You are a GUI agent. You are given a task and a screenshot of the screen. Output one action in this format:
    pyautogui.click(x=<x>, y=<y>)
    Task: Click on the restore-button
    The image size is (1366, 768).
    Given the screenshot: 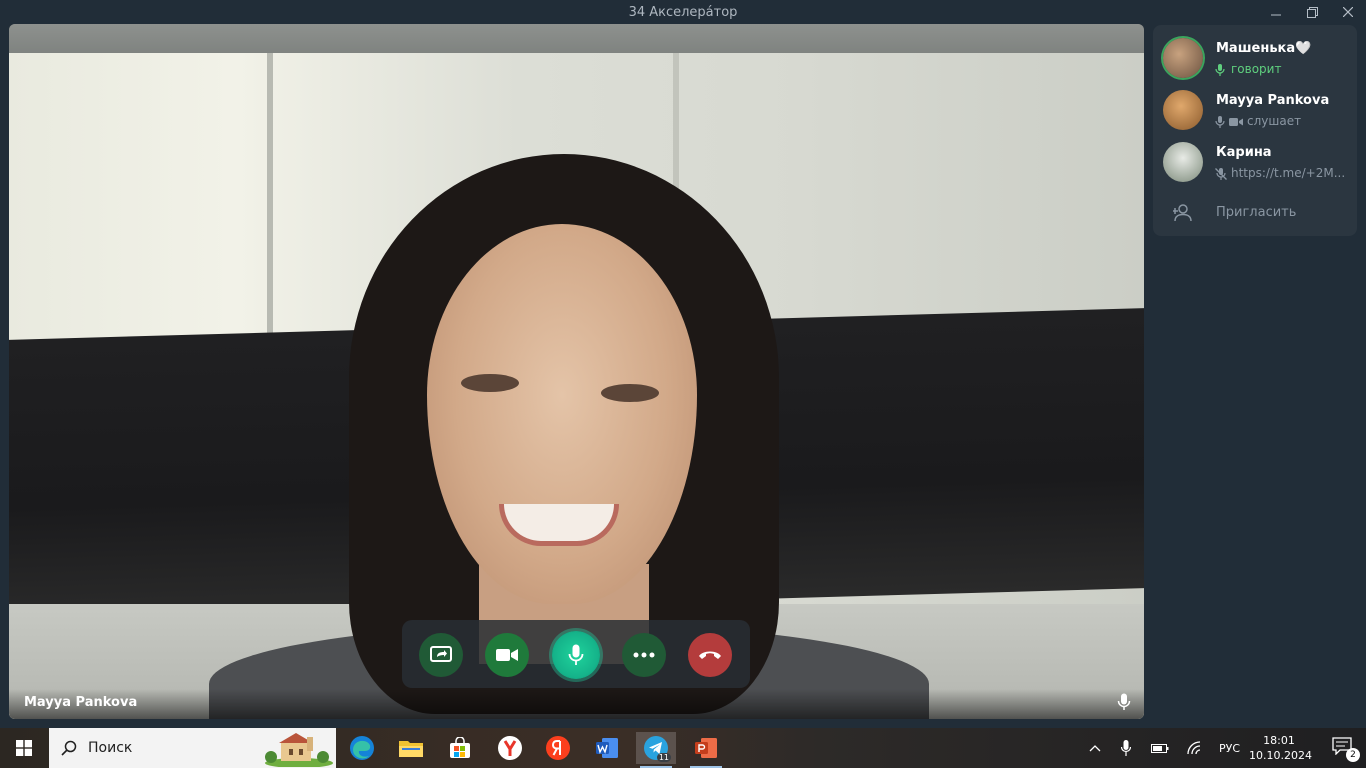 What is the action you would take?
    pyautogui.click(x=1312, y=12)
    